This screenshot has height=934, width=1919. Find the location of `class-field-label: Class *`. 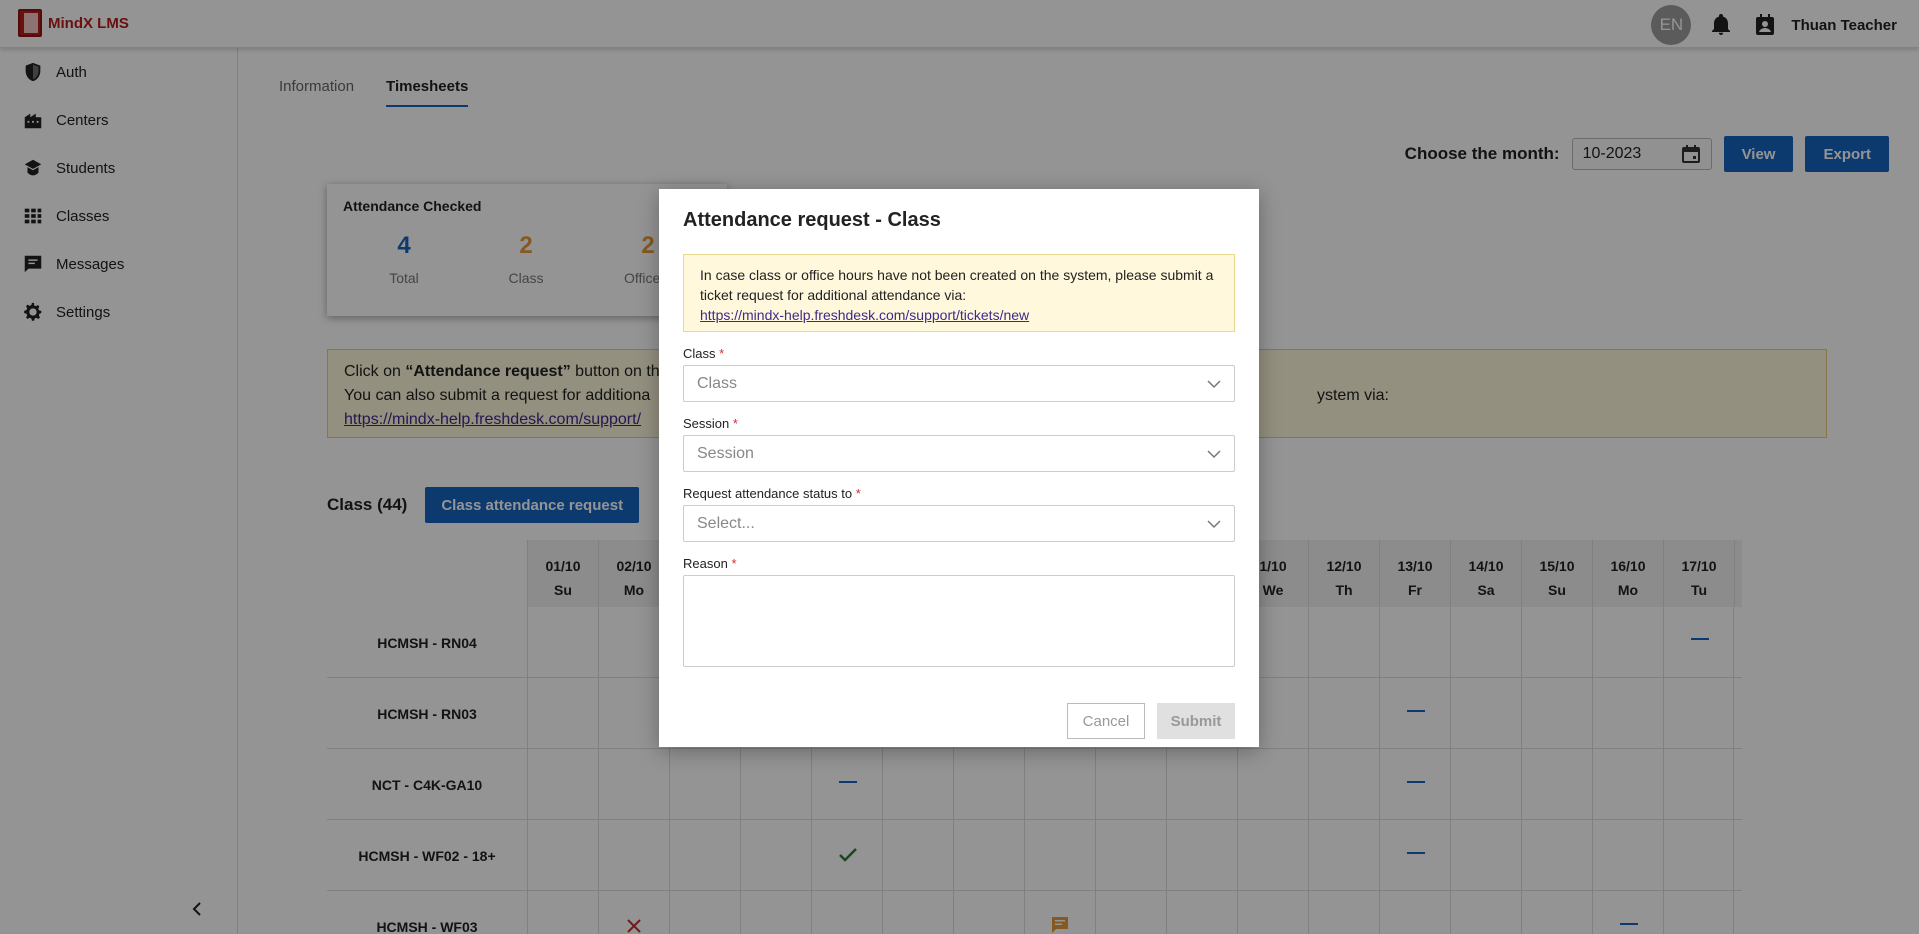

class-field-label: Class * is located at coordinates (959, 353).